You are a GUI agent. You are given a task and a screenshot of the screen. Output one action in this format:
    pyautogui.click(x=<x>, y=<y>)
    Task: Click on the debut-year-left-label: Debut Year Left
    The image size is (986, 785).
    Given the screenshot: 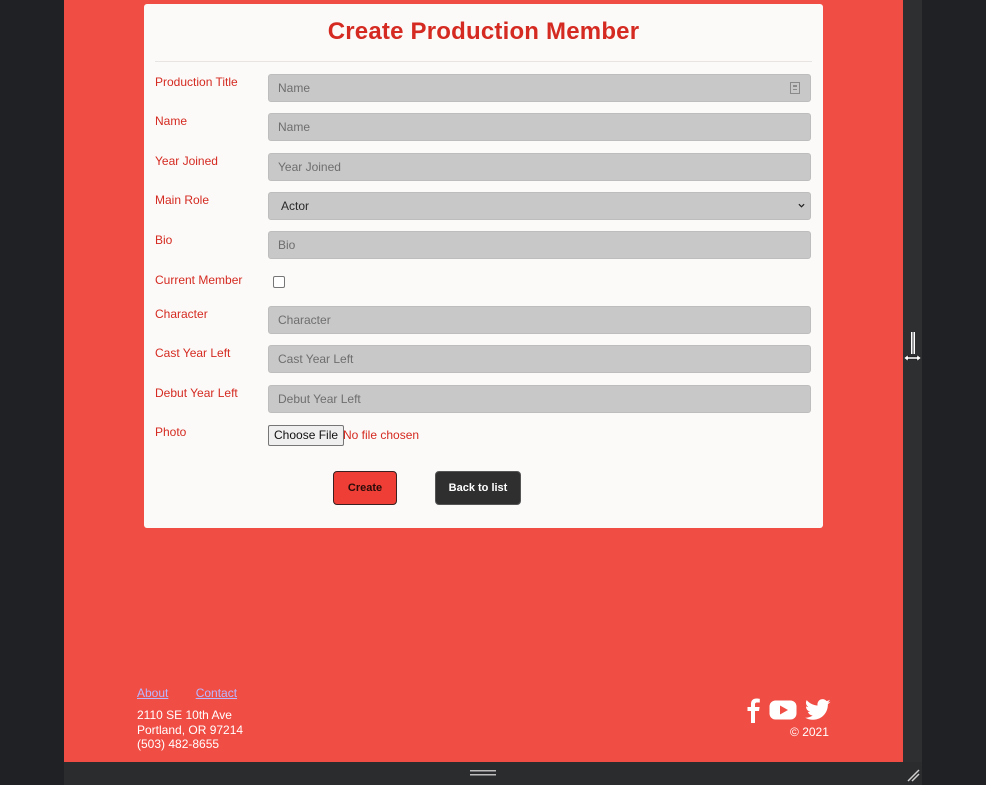 What is the action you would take?
    pyautogui.click(x=196, y=393)
    